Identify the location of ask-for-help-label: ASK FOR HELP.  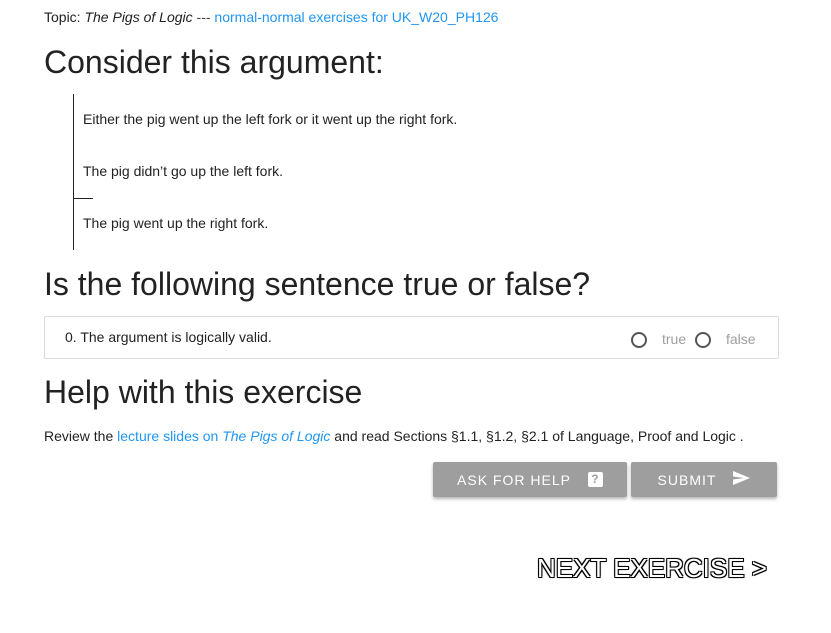
(514, 479).